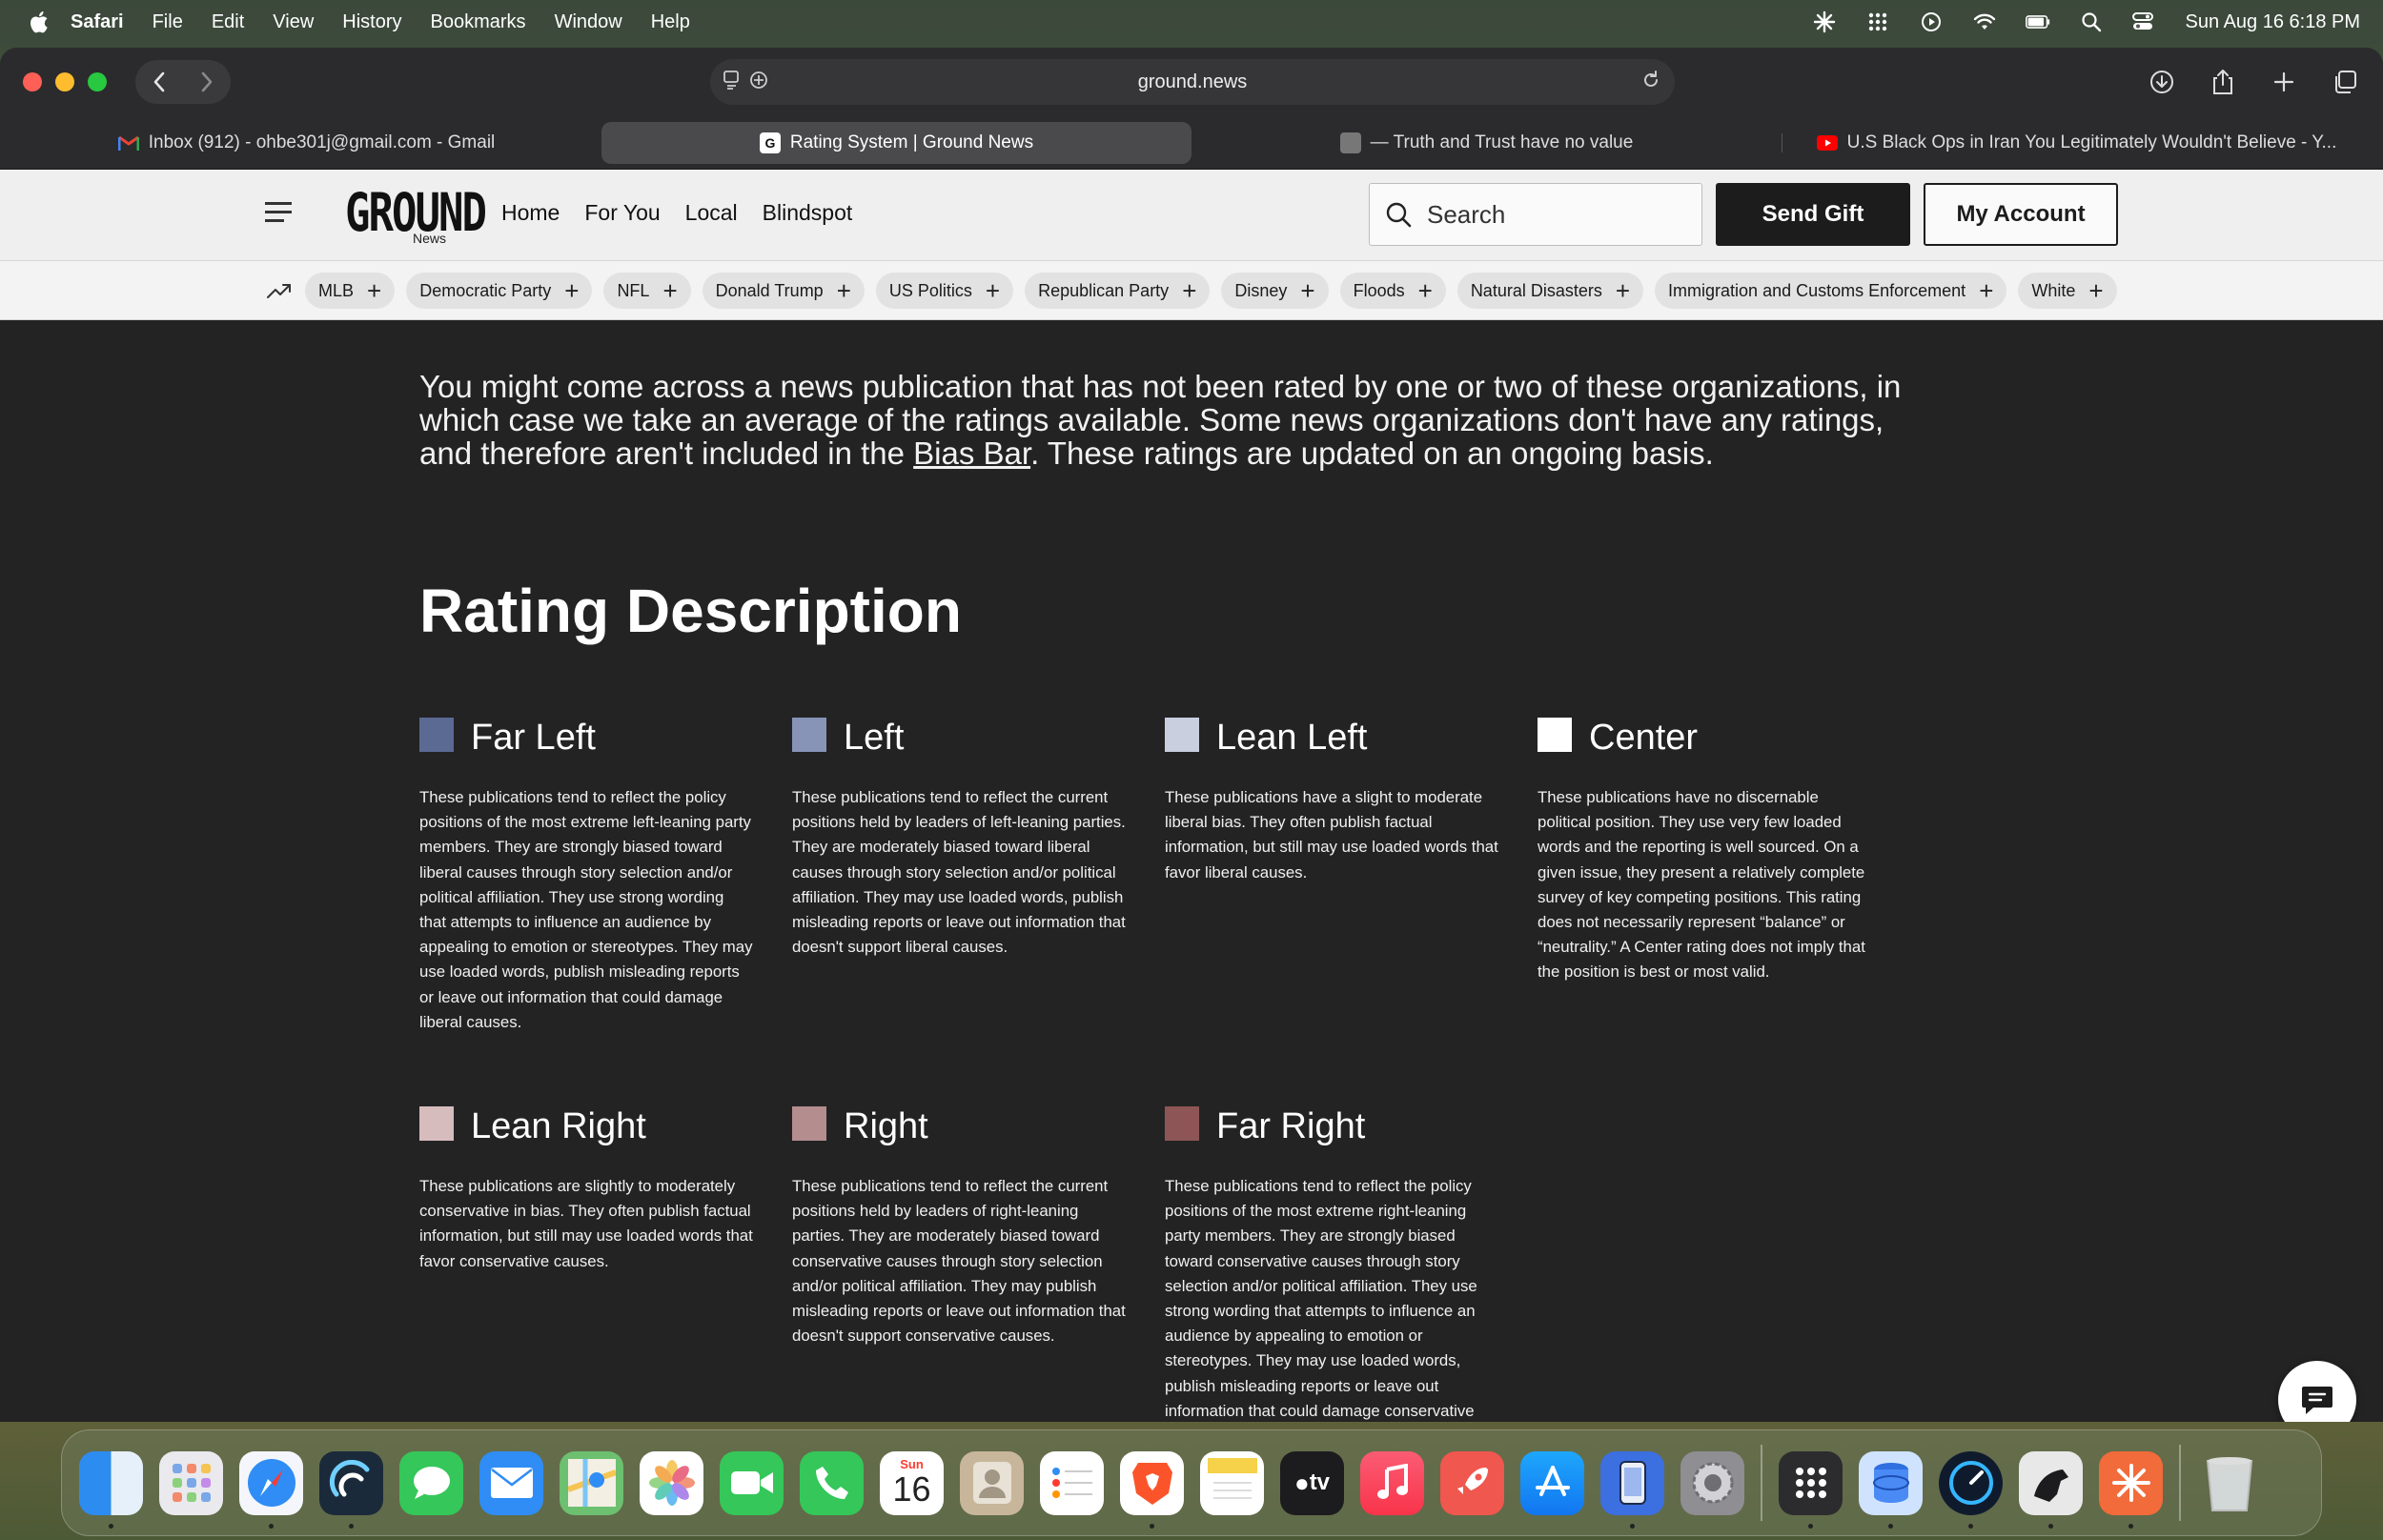  Describe the element at coordinates (1152, 1489) in the screenshot. I see `brave-icon` at that location.